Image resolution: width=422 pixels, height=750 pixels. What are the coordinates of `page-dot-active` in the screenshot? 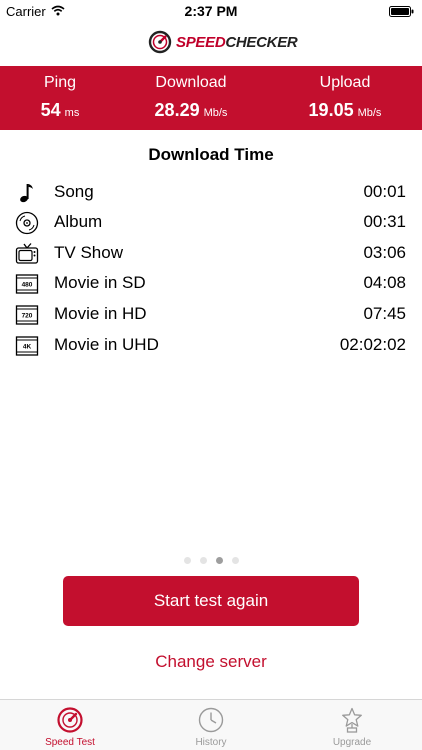 It's located at (219, 560).